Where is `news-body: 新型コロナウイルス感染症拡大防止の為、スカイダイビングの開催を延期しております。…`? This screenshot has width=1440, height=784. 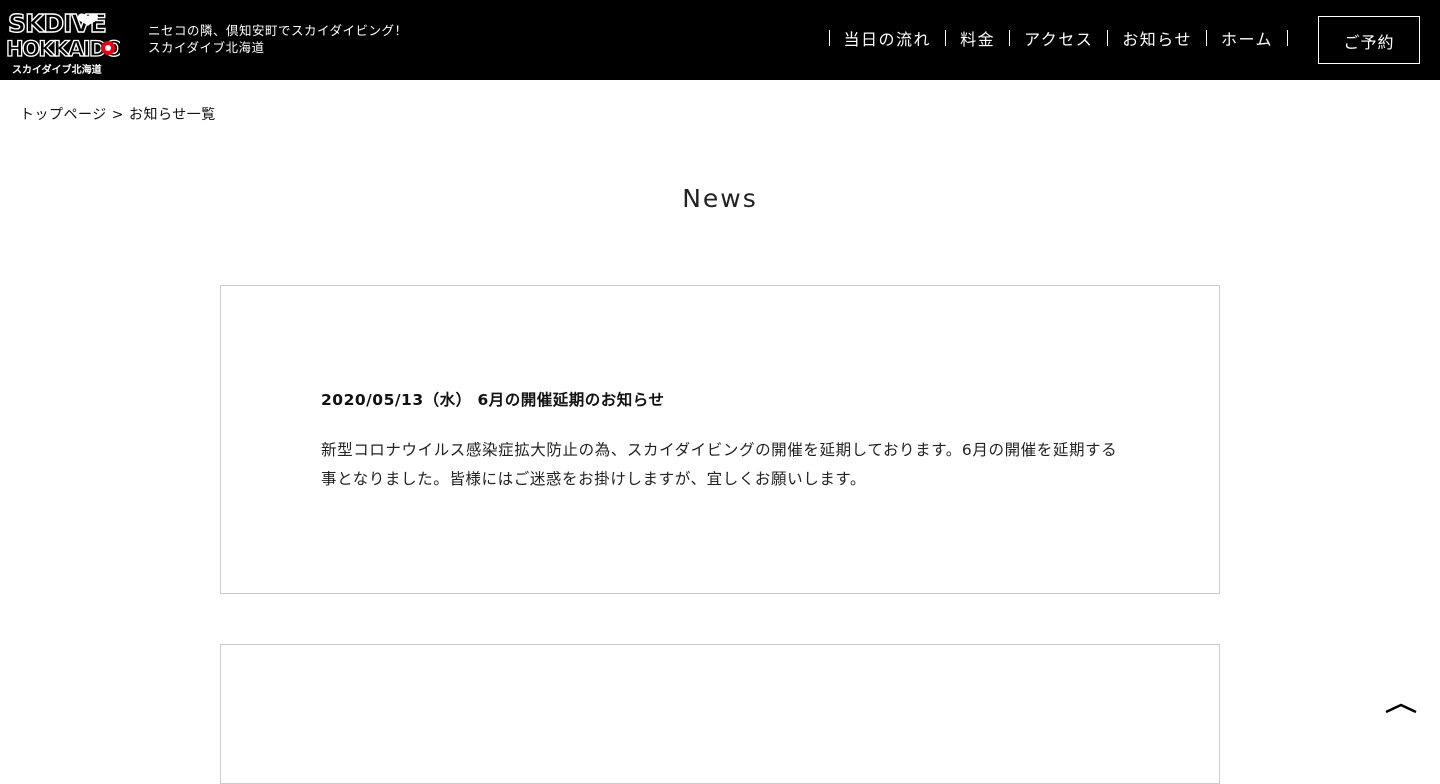 news-body: 新型コロナウイルス感染症拡大防止の為、スカイダイビングの開催を延期しております。… is located at coordinates (719, 464).